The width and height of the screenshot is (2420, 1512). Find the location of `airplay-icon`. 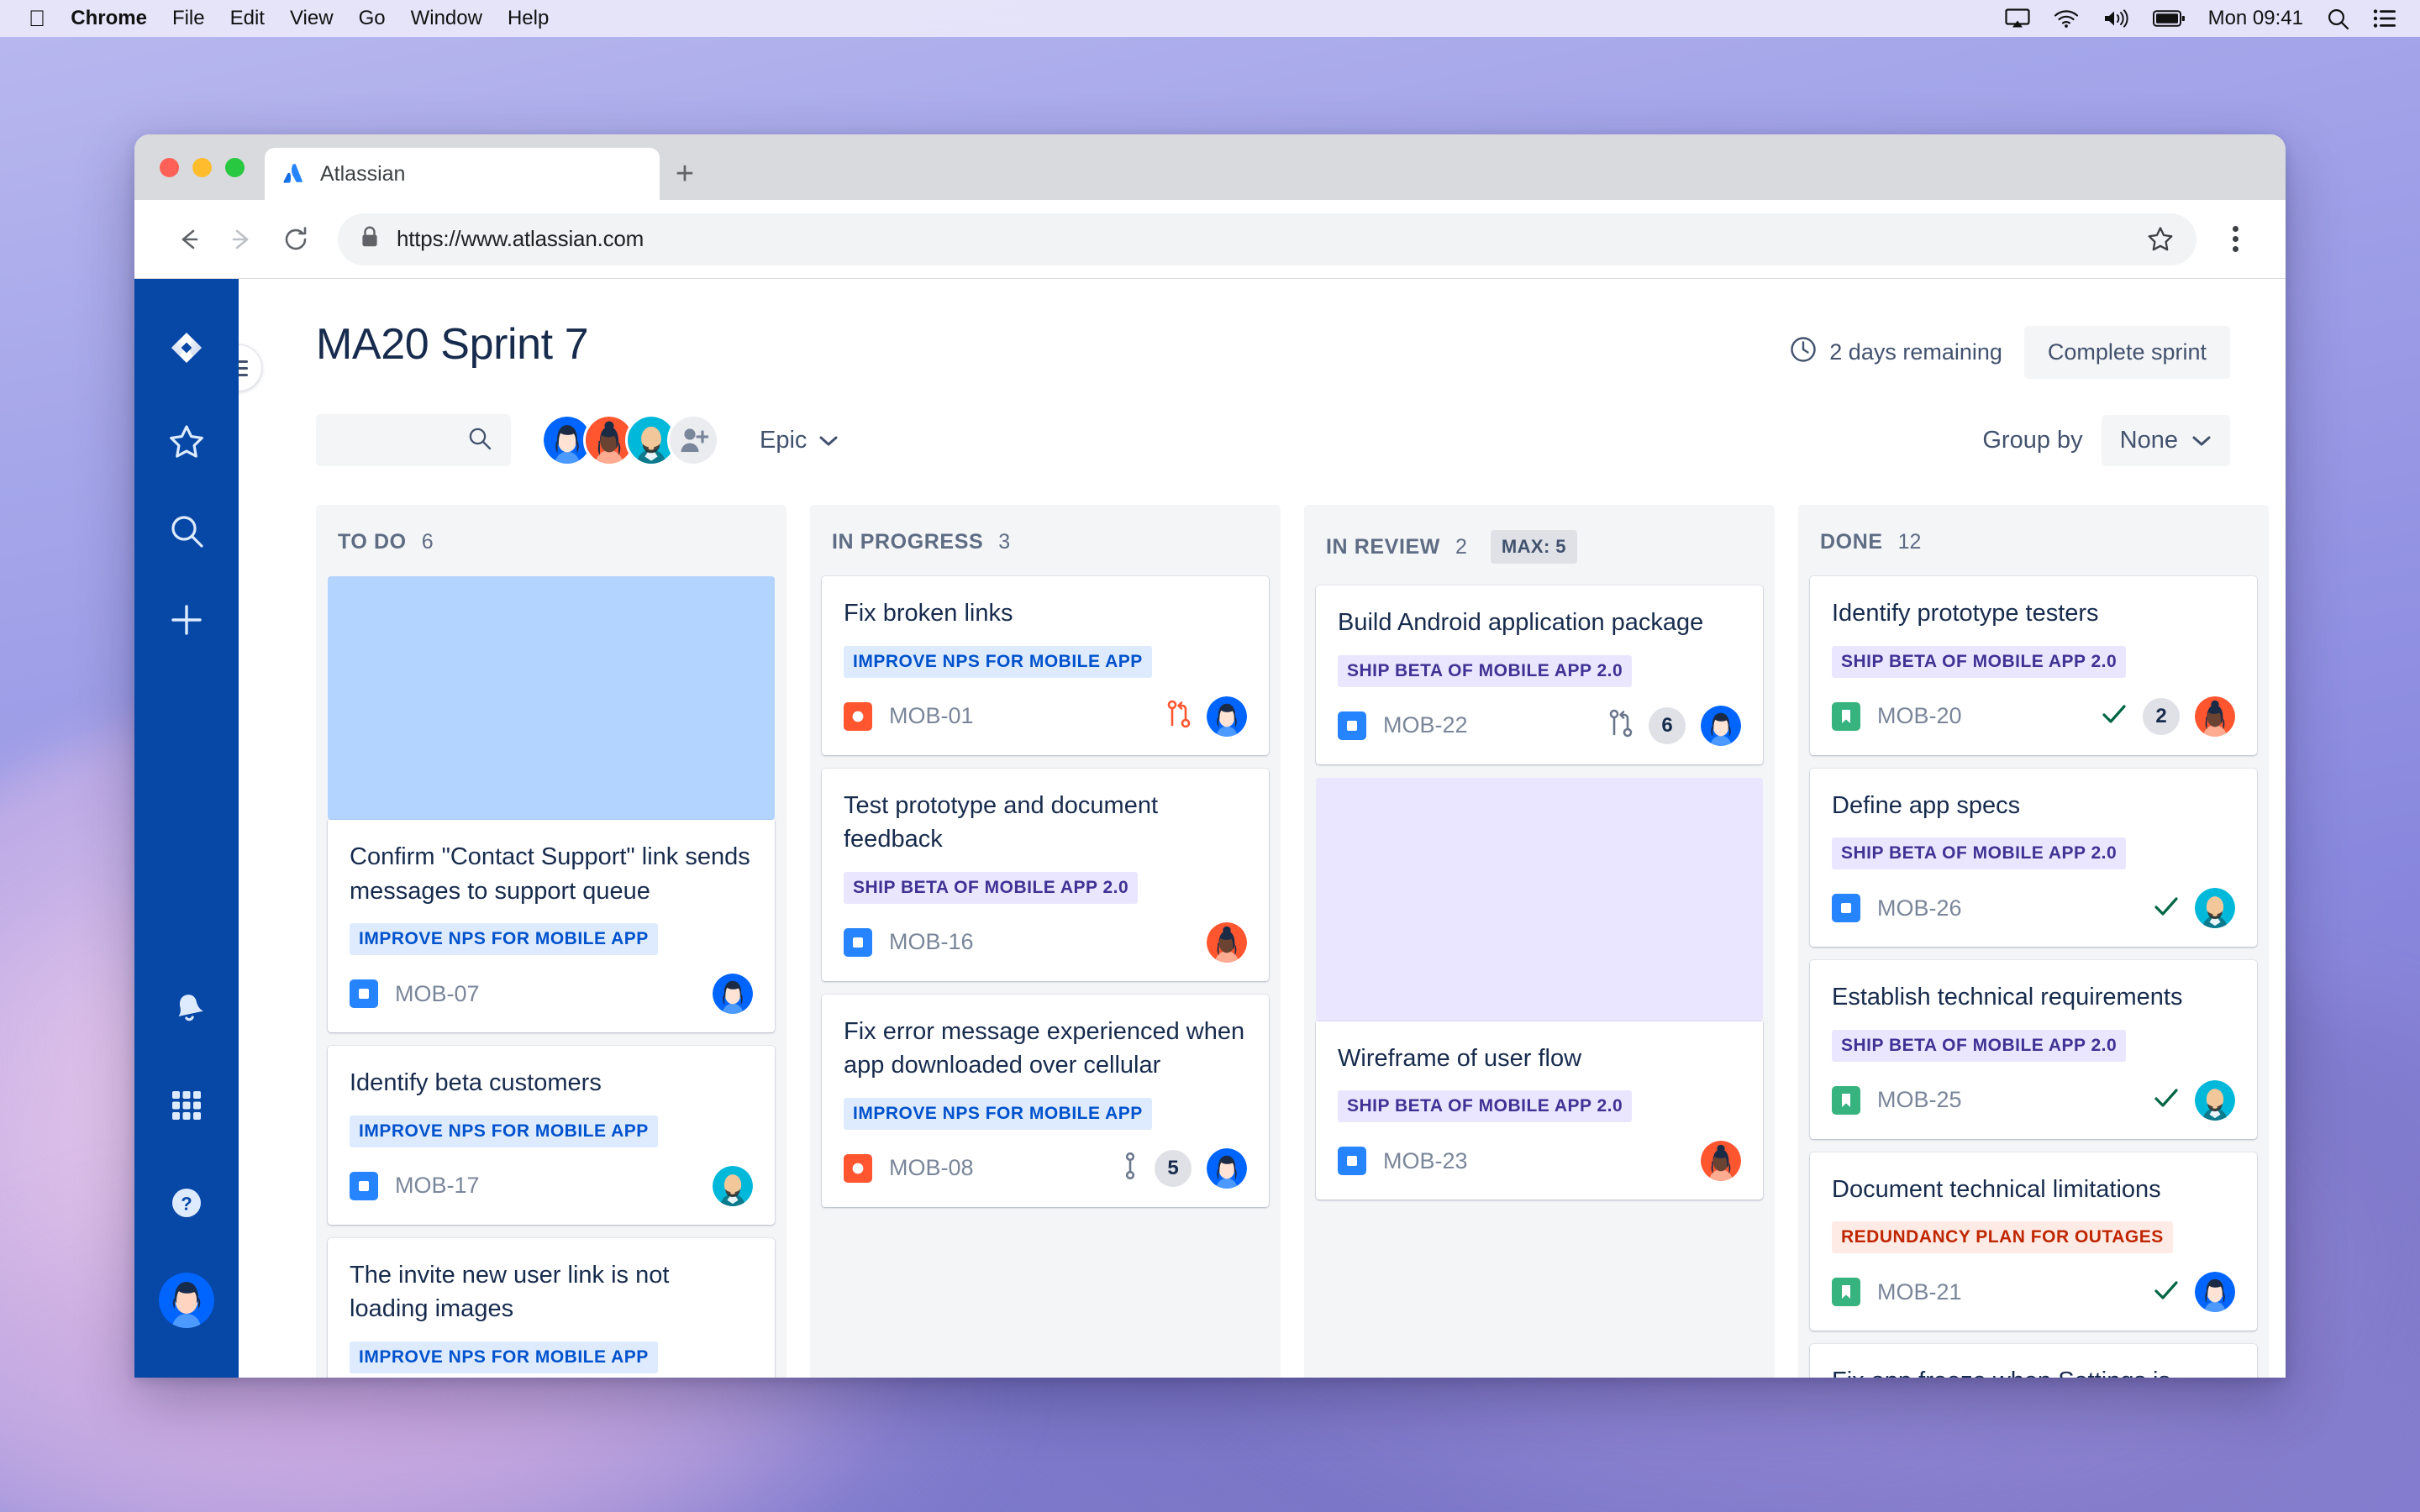

airplay-icon is located at coordinates (2017, 18).